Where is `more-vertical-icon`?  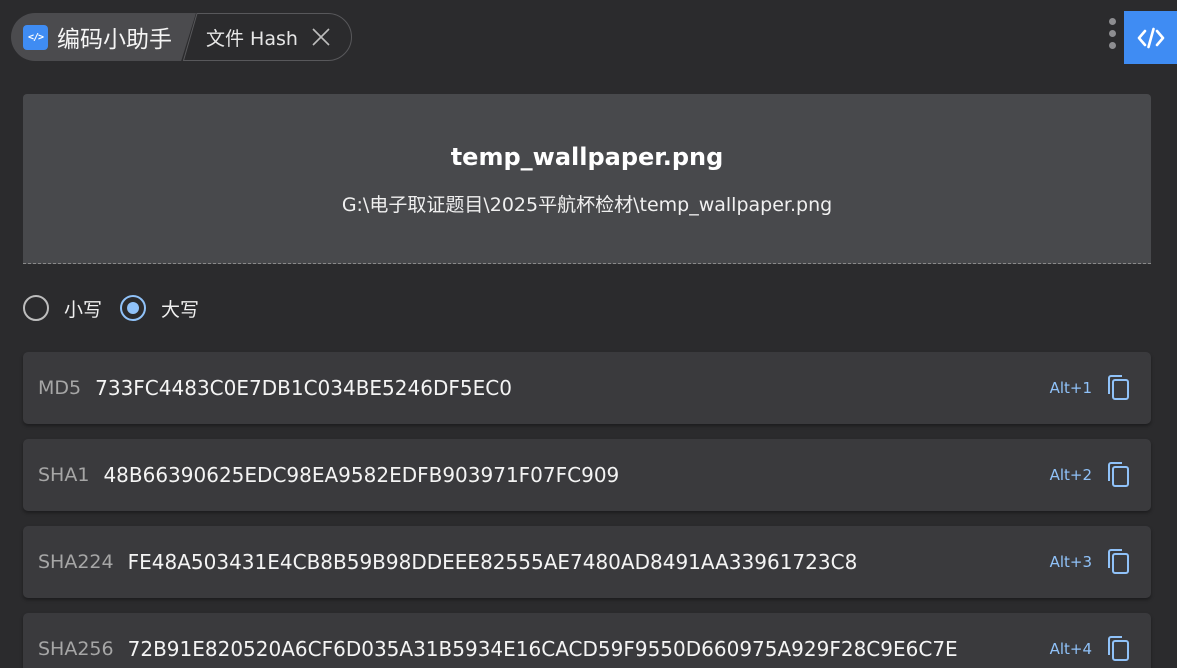
more-vertical-icon is located at coordinates (1112, 37).